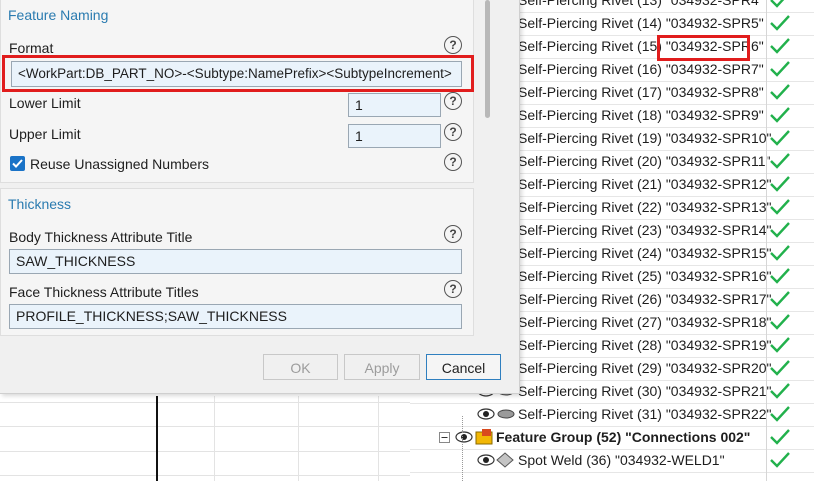 The image size is (814, 481). I want to click on reuse-label: Reuse Unassigned Numbers, so click(119, 164).